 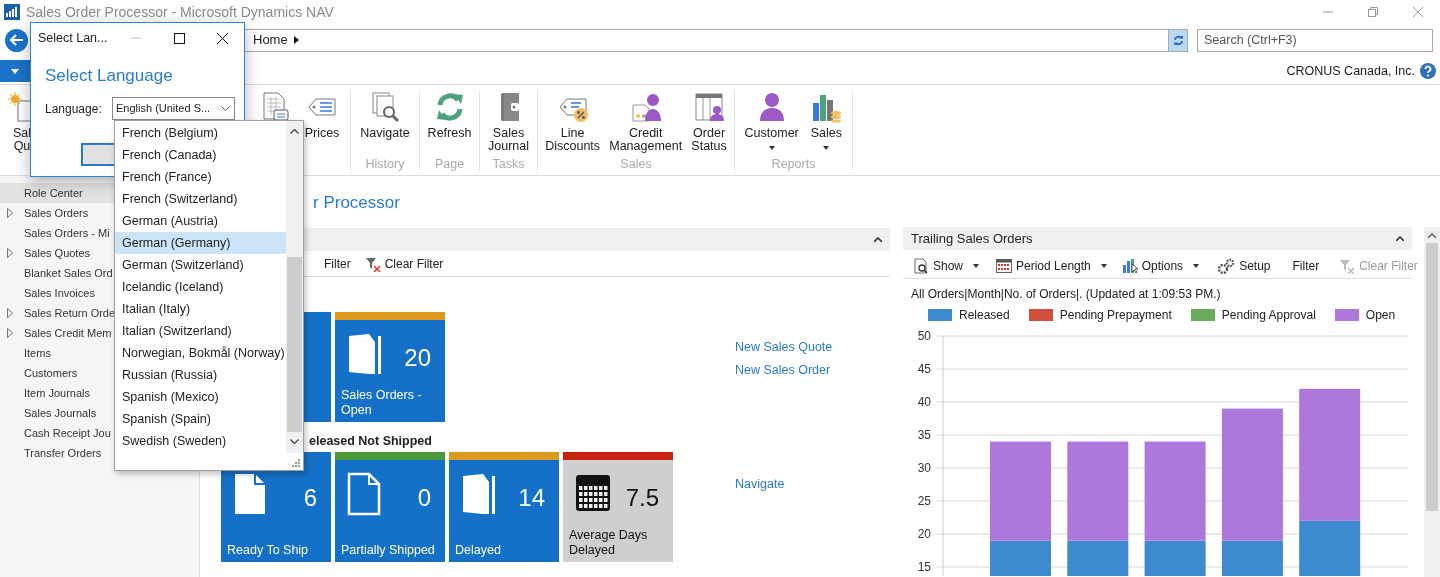 I want to click on tile-count: 0, so click(x=424, y=498).